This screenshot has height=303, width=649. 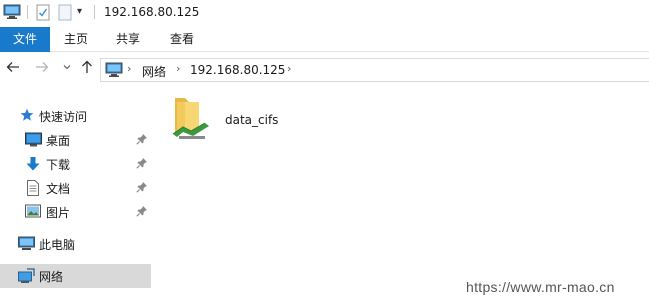 I want to click on sidebar-item-label: 图片, so click(x=58, y=213).